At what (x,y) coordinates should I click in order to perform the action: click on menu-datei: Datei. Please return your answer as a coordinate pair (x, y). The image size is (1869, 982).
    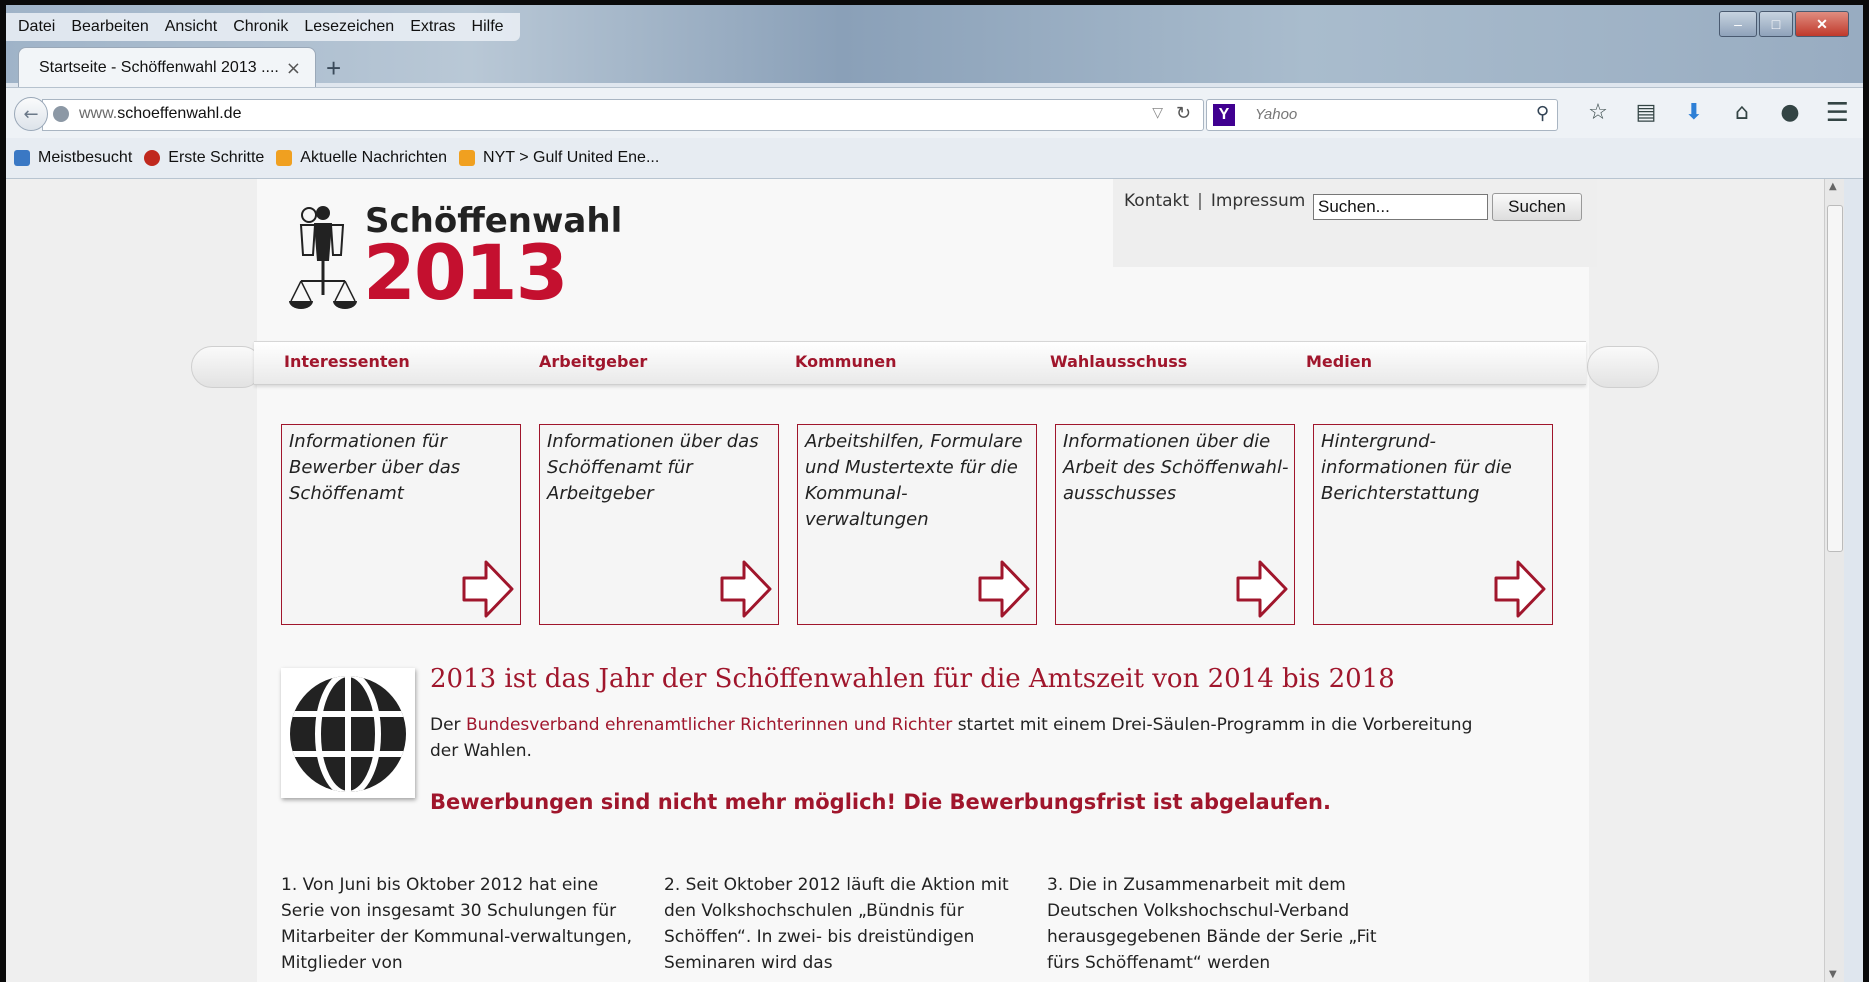
    Looking at the image, I should click on (36, 27).